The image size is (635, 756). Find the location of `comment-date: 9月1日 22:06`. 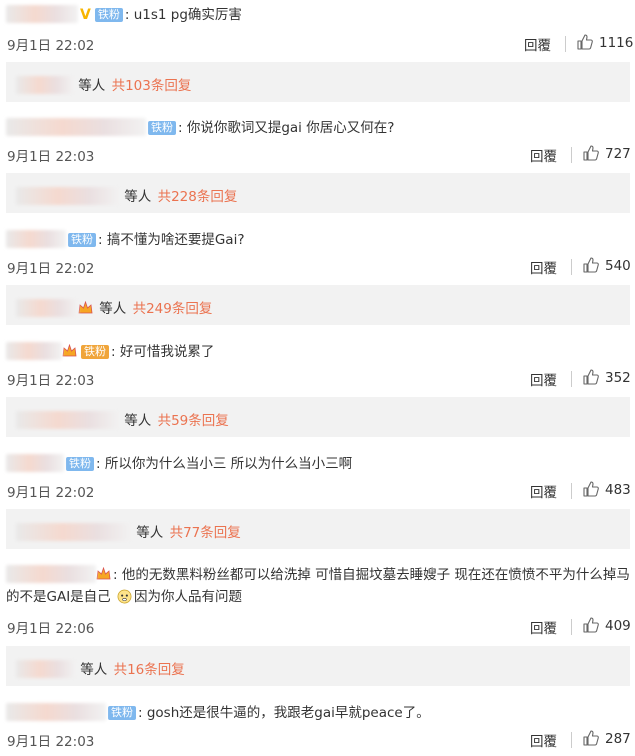

comment-date: 9月1日 22:06 is located at coordinates (51, 629).